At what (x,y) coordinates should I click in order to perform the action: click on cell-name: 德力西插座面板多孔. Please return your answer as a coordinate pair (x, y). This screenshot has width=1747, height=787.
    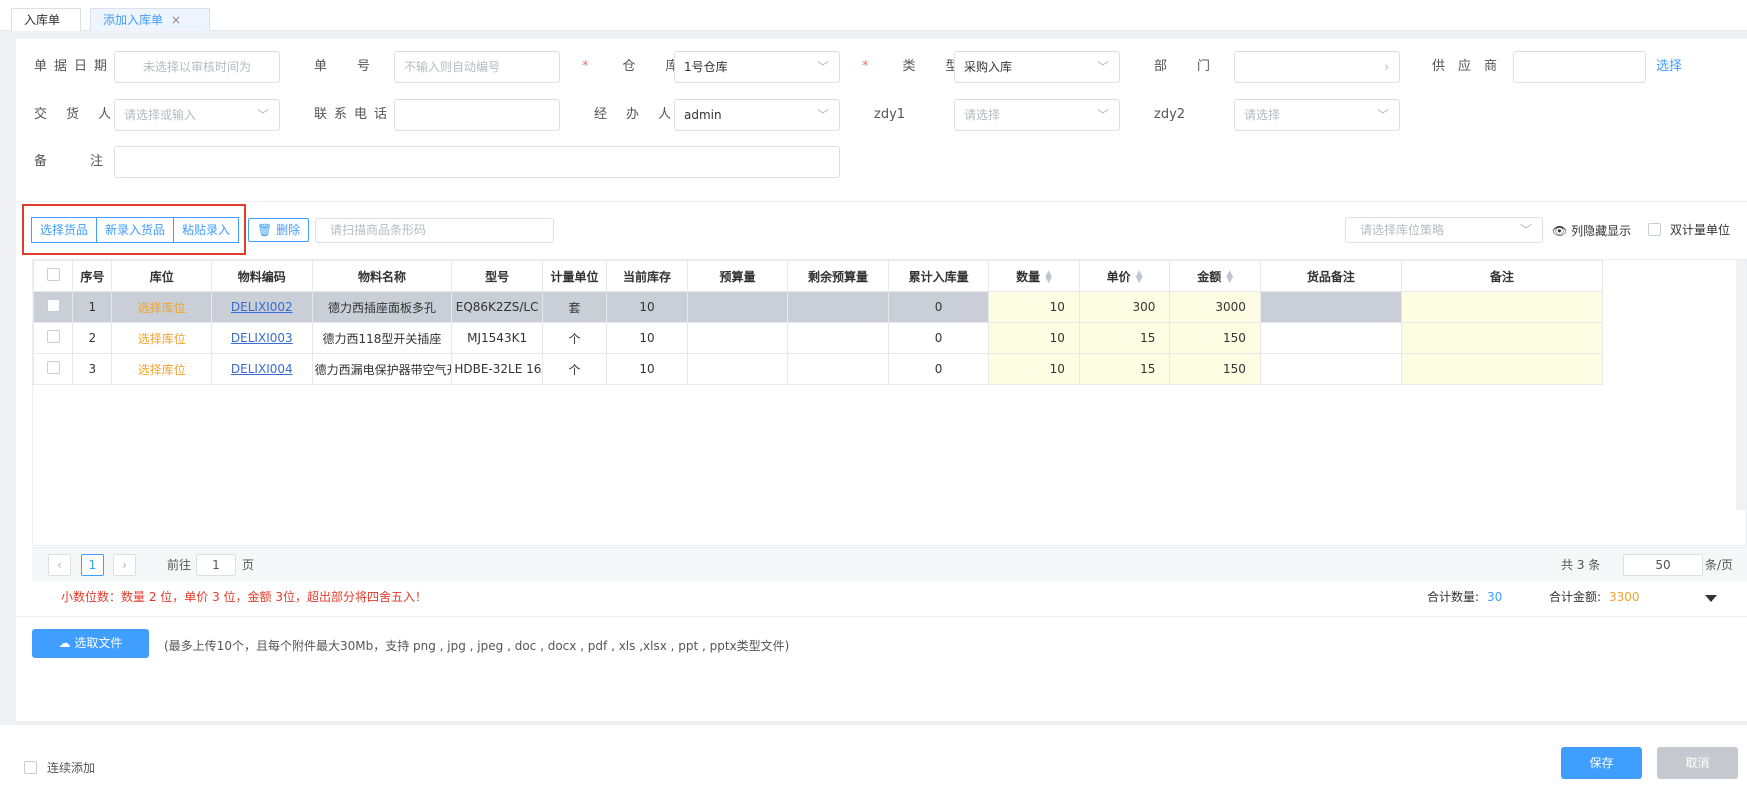
    Looking at the image, I should click on (382, 307).